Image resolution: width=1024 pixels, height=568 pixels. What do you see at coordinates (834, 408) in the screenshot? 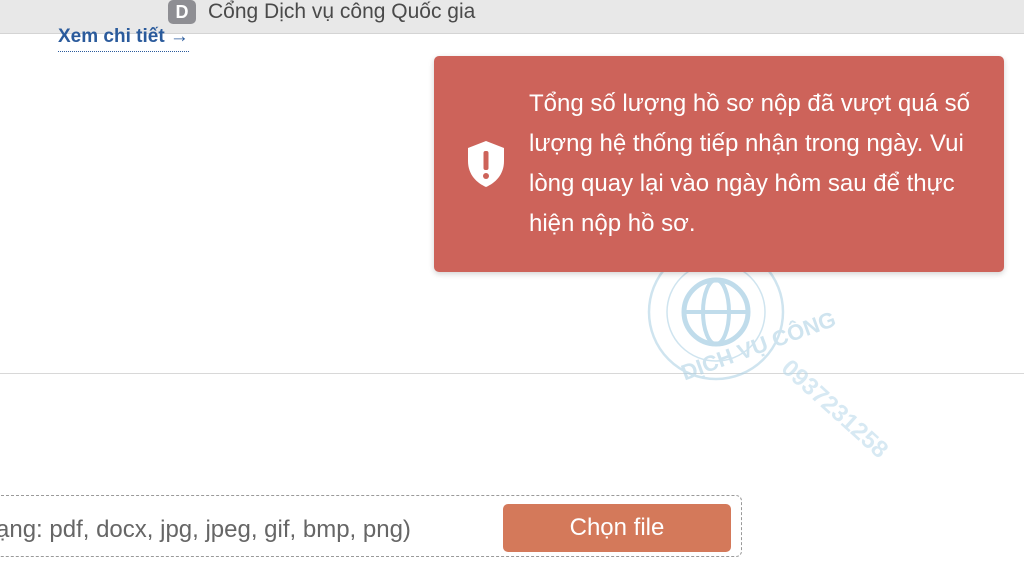
I see `svg-text: 0937231258` at bounding box center [834, 408].